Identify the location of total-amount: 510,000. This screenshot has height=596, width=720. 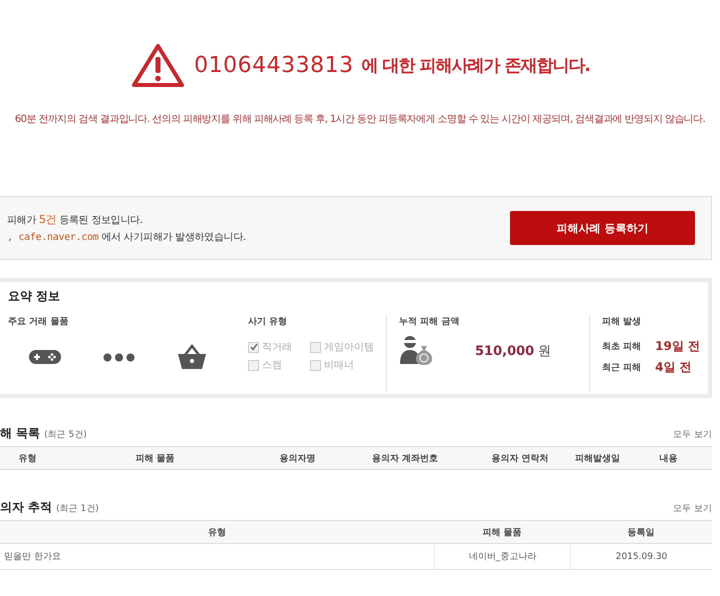
(504, 351).